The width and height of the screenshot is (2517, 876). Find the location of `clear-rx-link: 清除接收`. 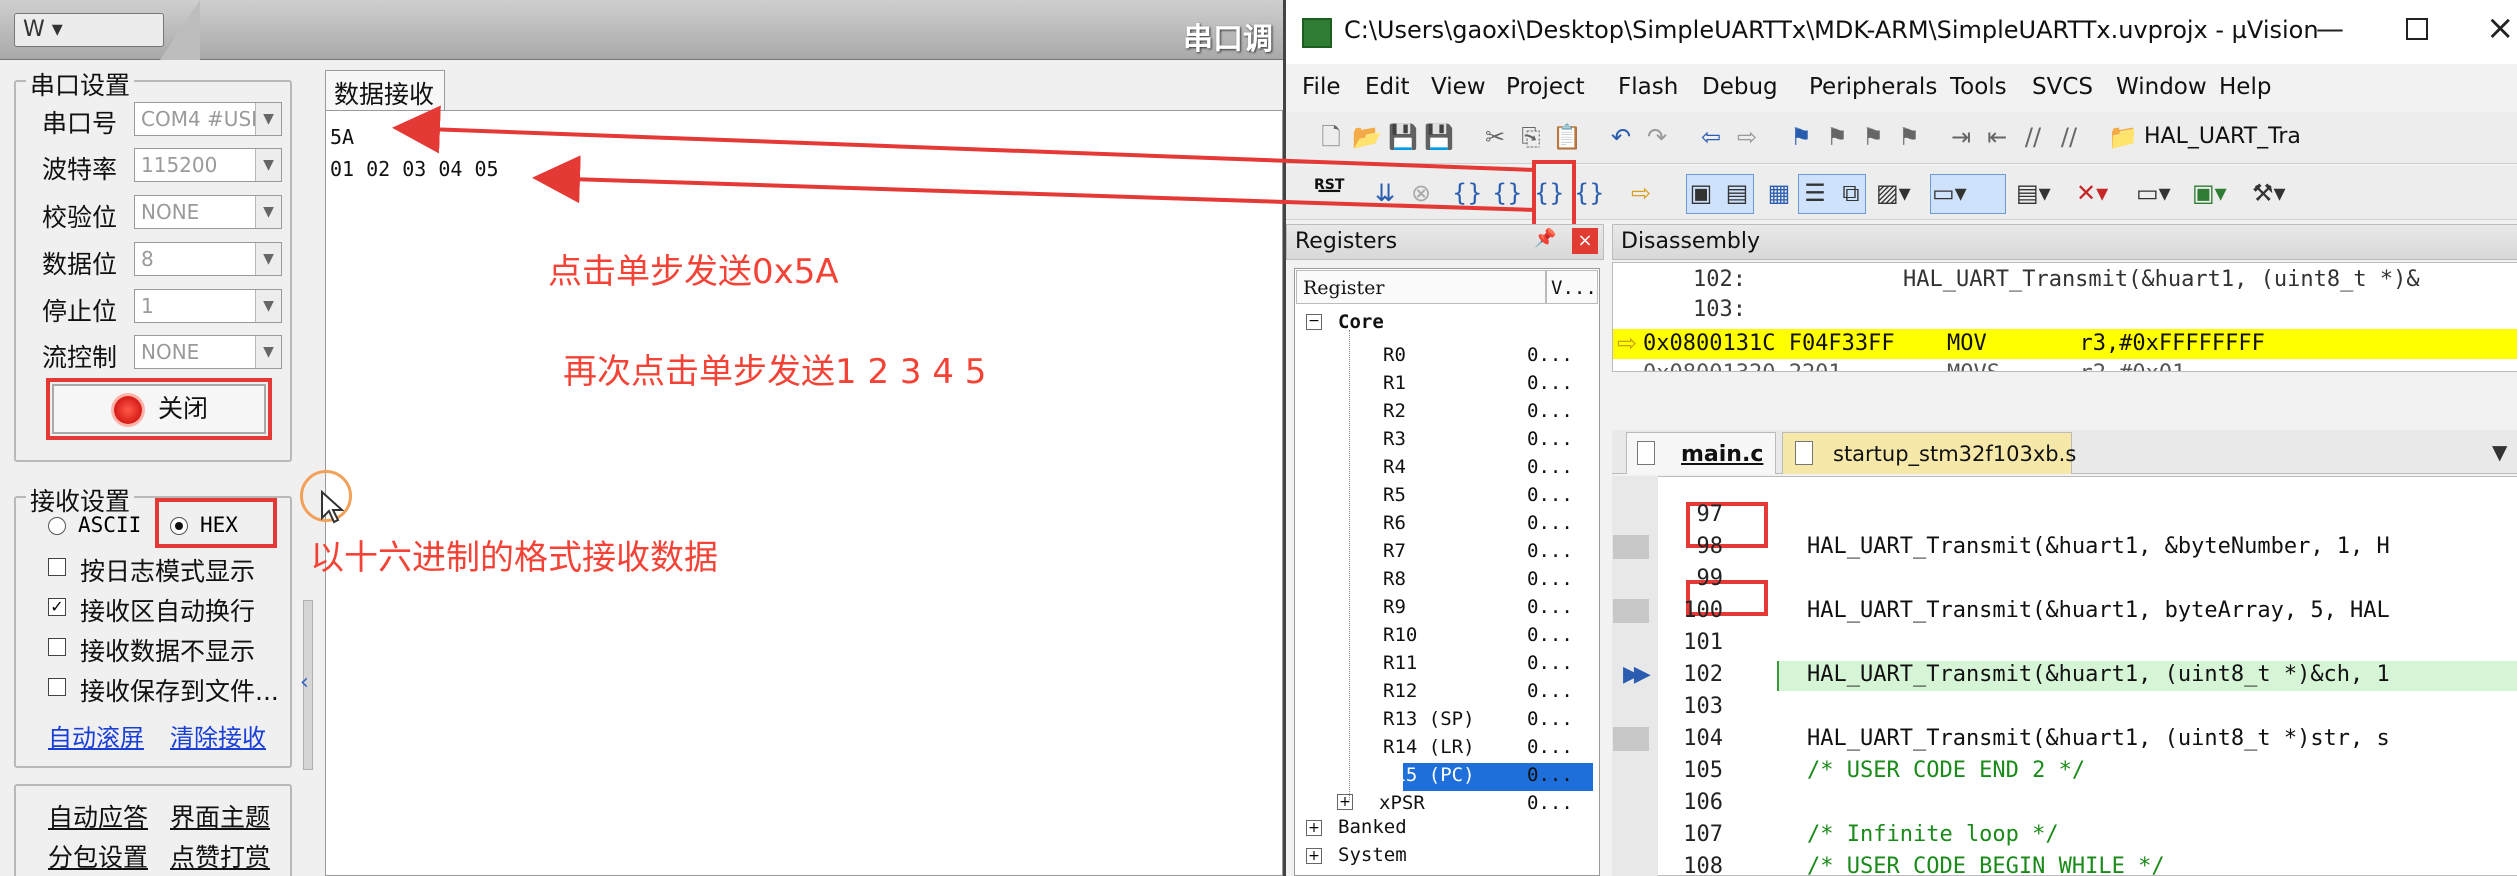

clear-rx-link: 清除接收 is located at coordinates (218, 735).